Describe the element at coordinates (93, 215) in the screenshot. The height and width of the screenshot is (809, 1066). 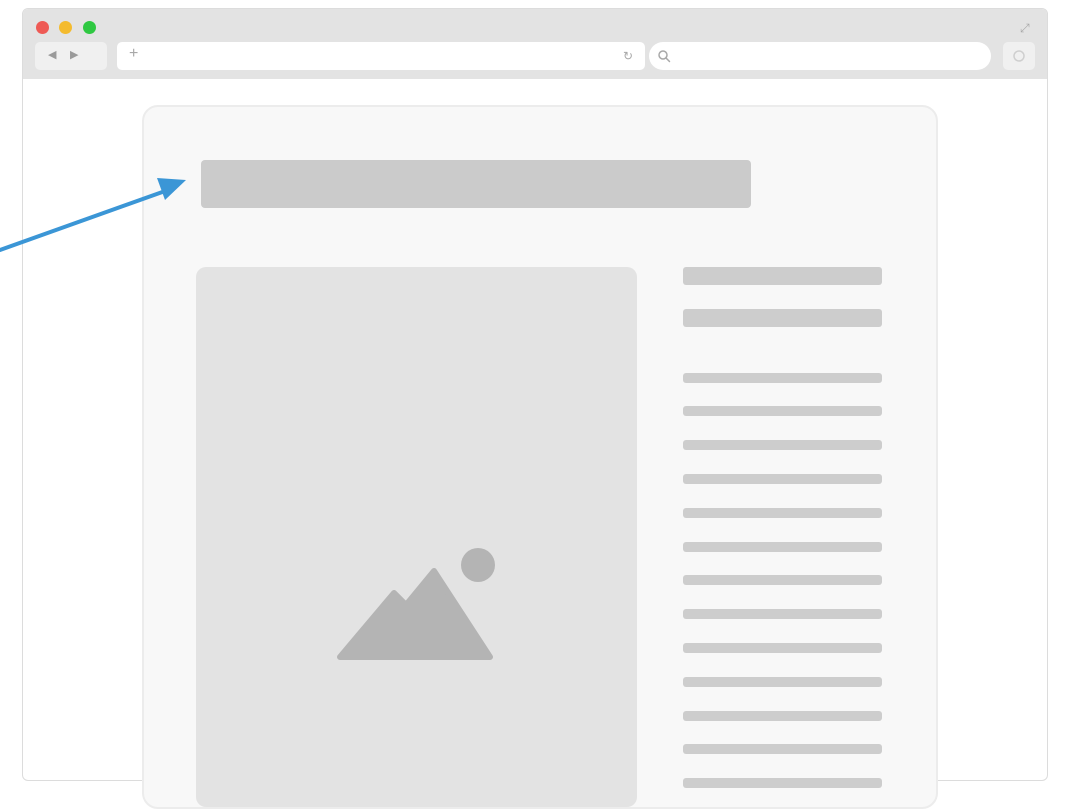
I see `annotation-arrow` at that location.